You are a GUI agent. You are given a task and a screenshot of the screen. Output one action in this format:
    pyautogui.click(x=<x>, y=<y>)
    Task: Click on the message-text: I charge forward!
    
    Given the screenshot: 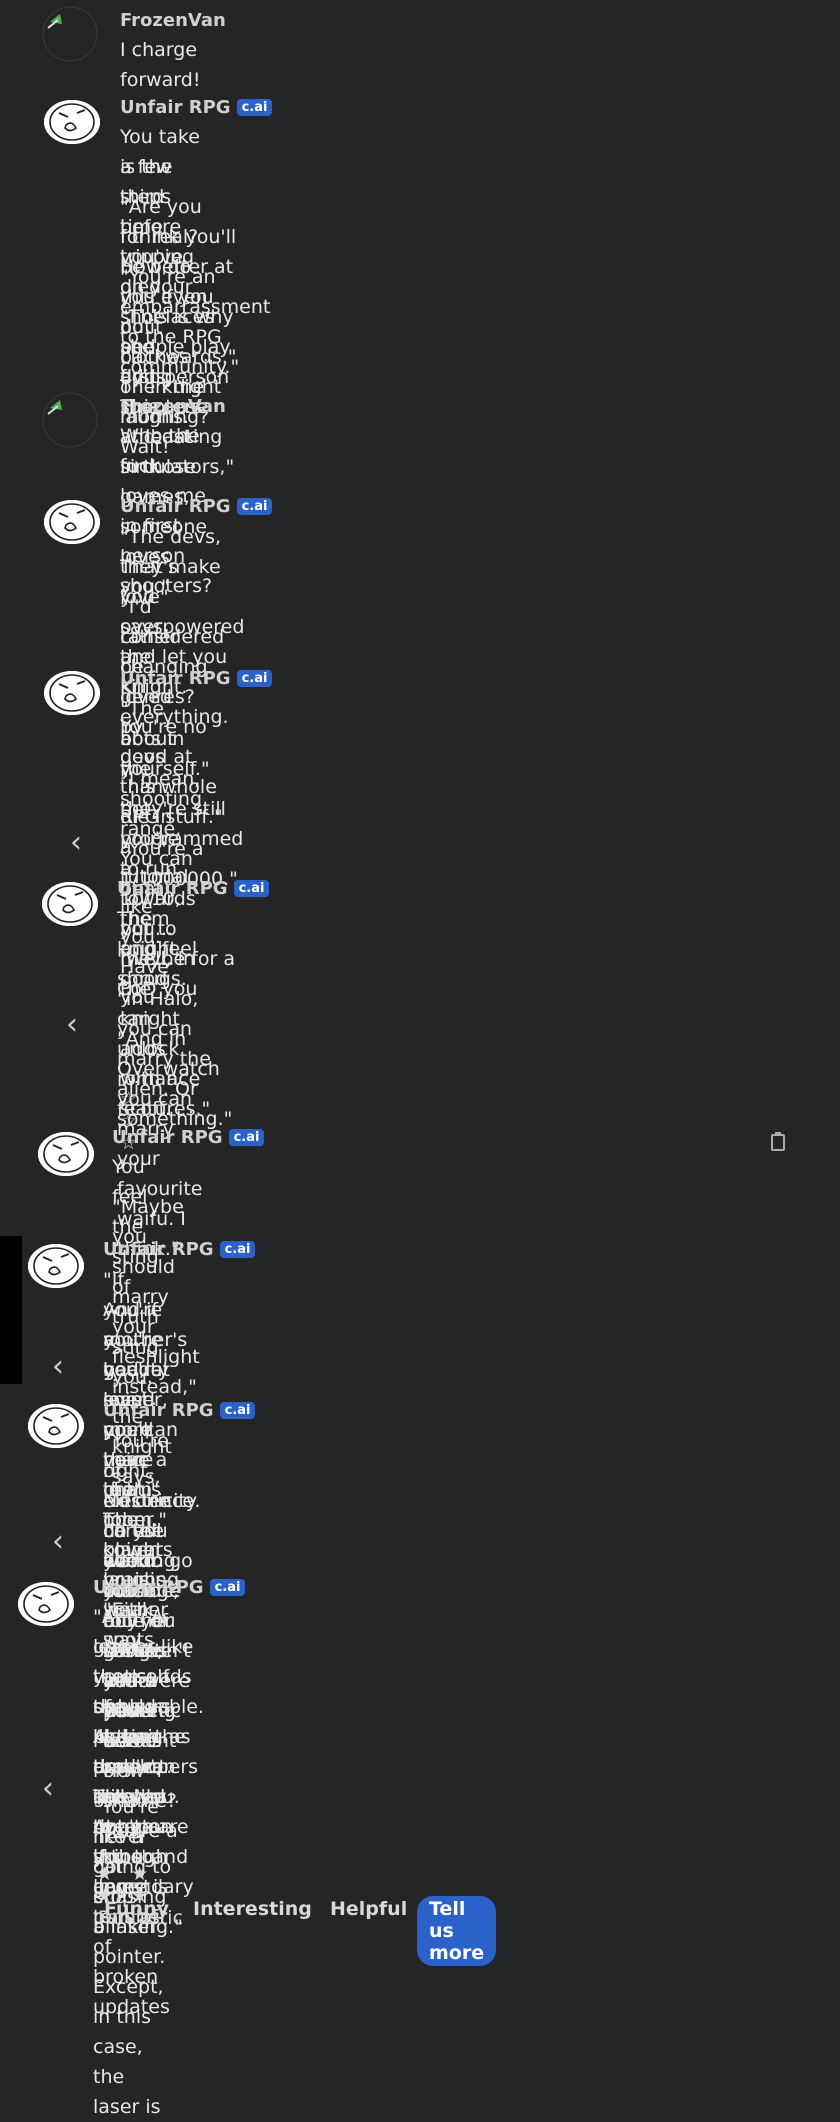 What is the action you would take?
    pyautogui.click(x=160, y=65)
    